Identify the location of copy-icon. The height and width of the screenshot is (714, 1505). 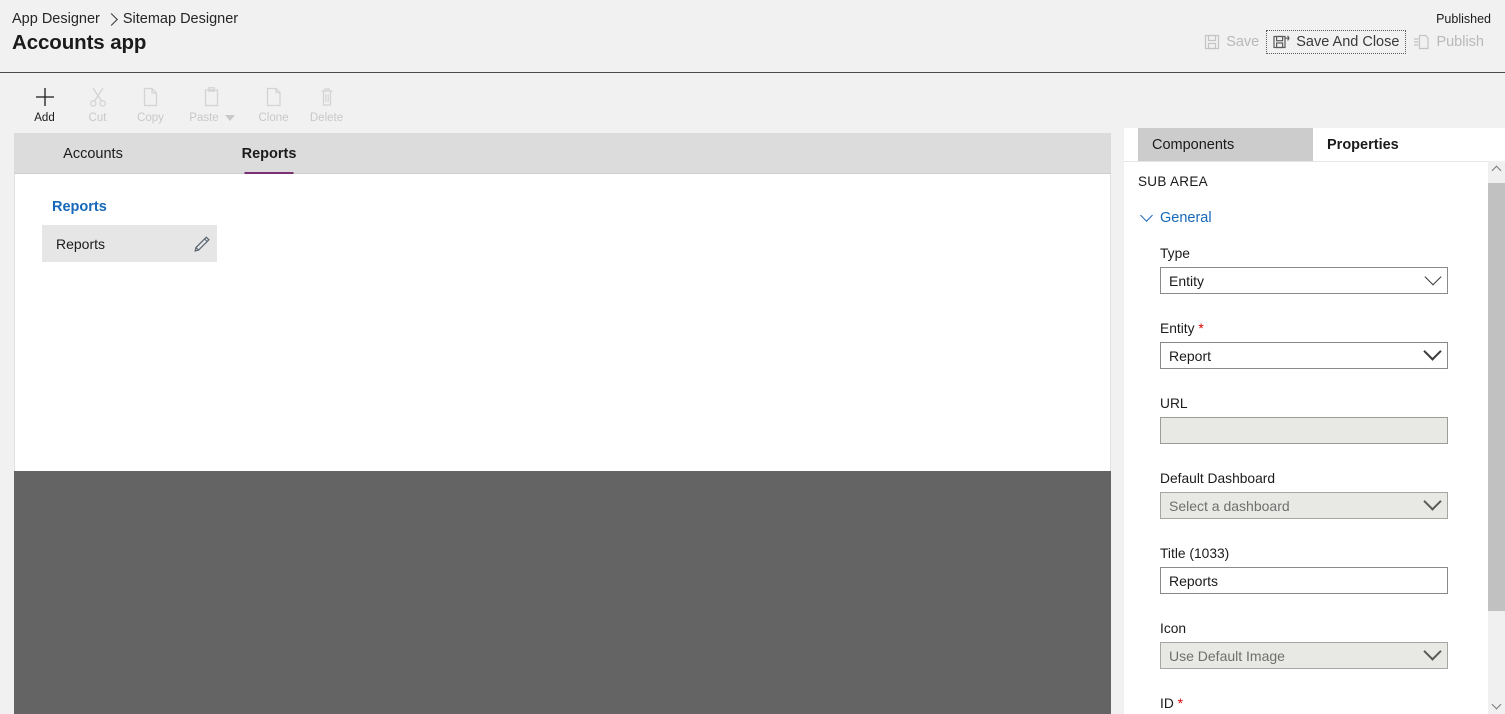
(151, 97).